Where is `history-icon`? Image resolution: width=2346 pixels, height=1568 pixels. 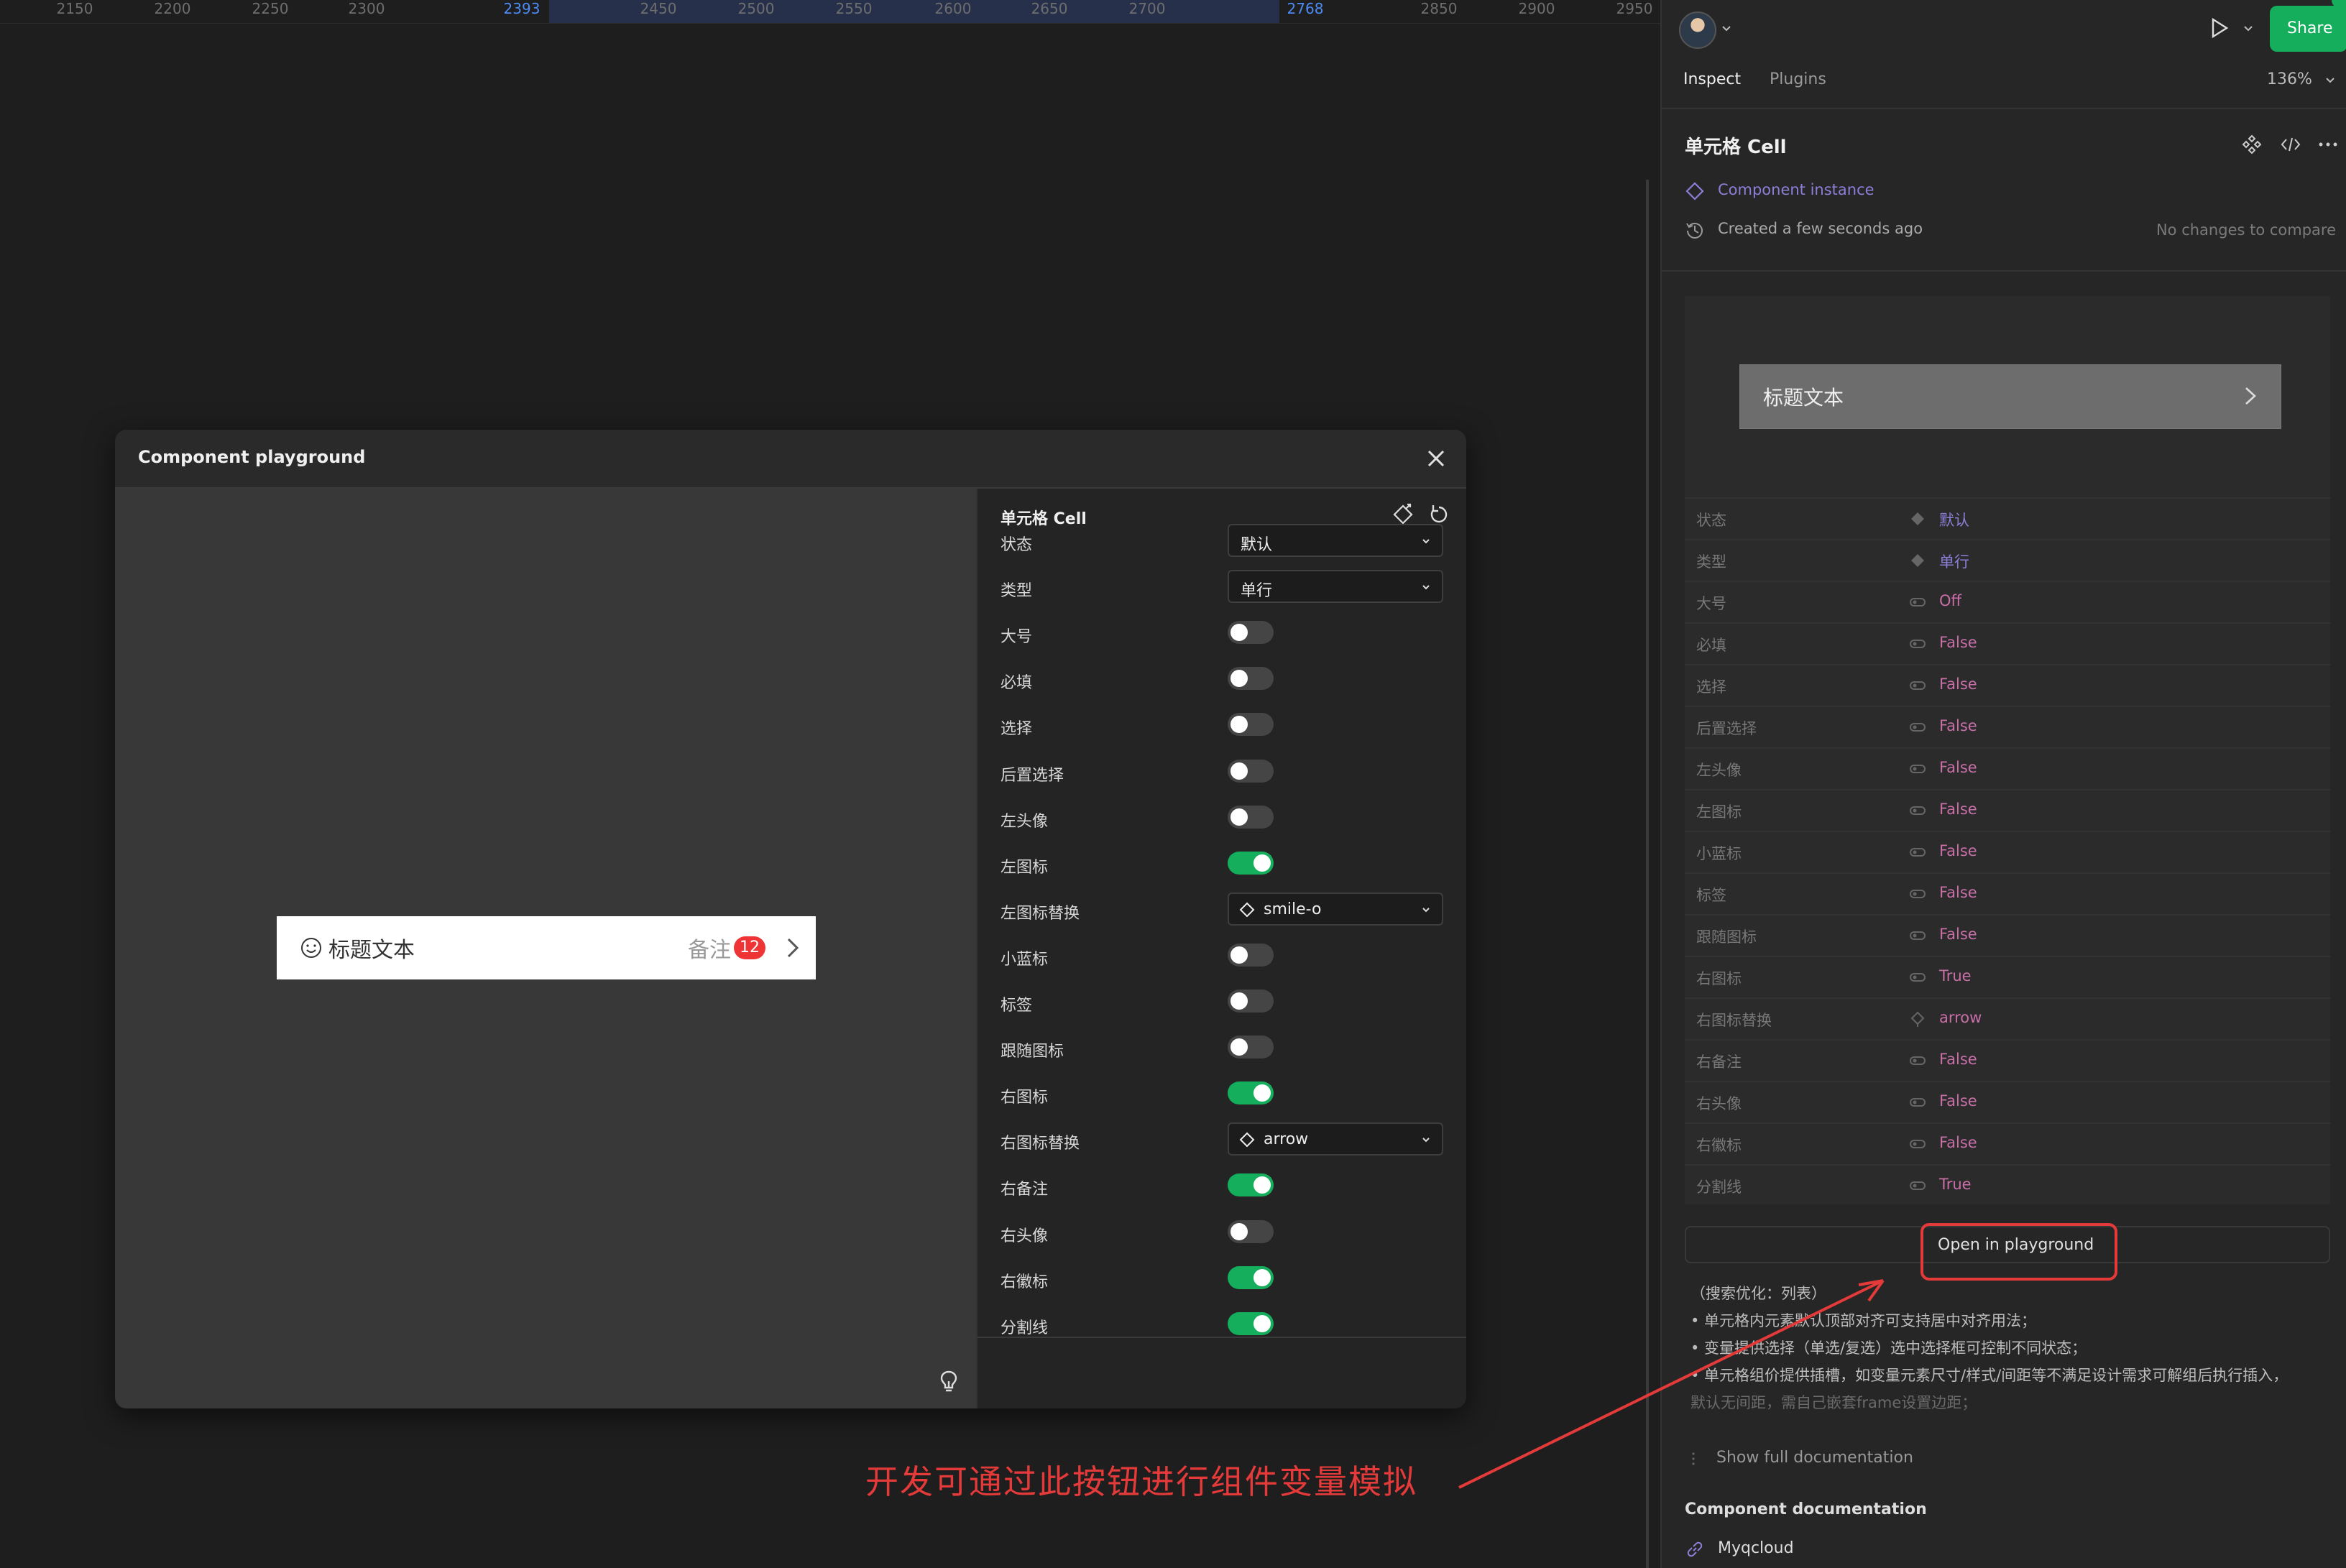
history-icon is located at coordinates (1694, 231).